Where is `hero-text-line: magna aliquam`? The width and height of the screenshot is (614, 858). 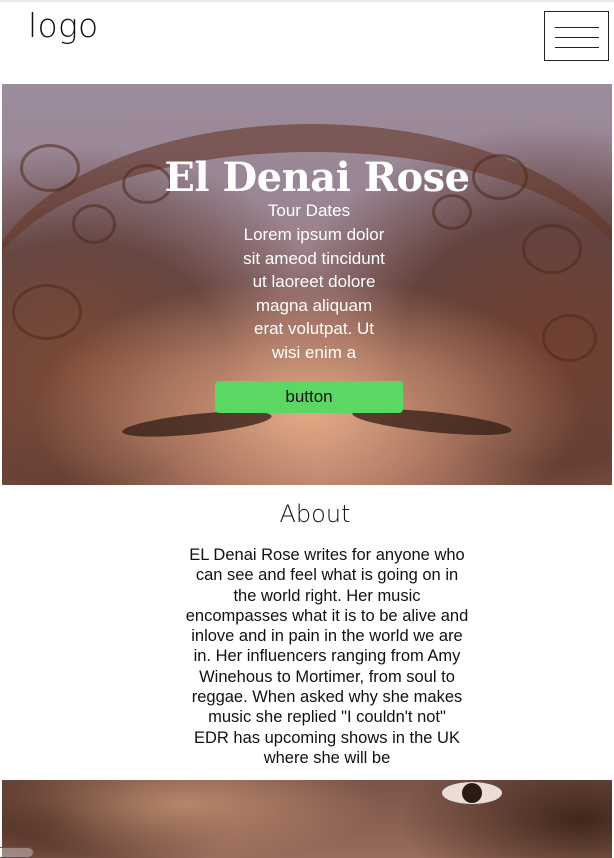
hero-text-line: magna aliquam is located at coordinates (314, 305).